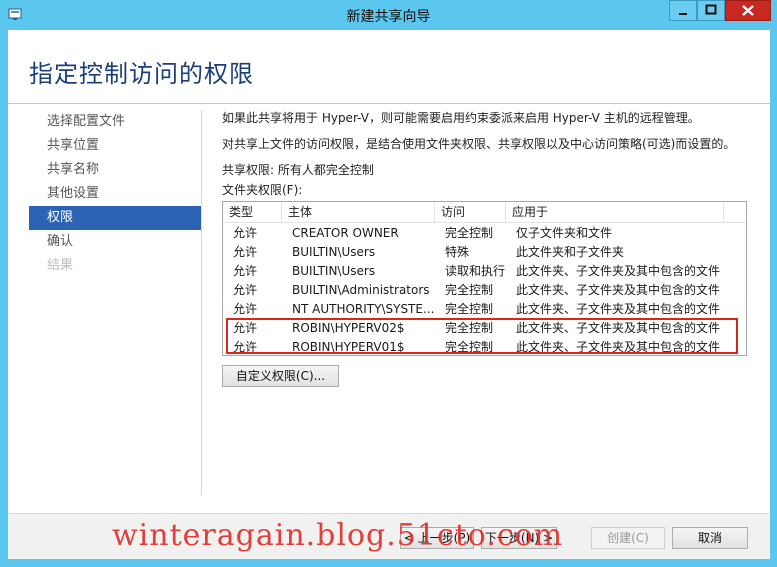 This screenshot has height=567, width=777. Describe the element at coordinates (710, 538) in the screenshot. I see `cancel-button: 取消` at that location.